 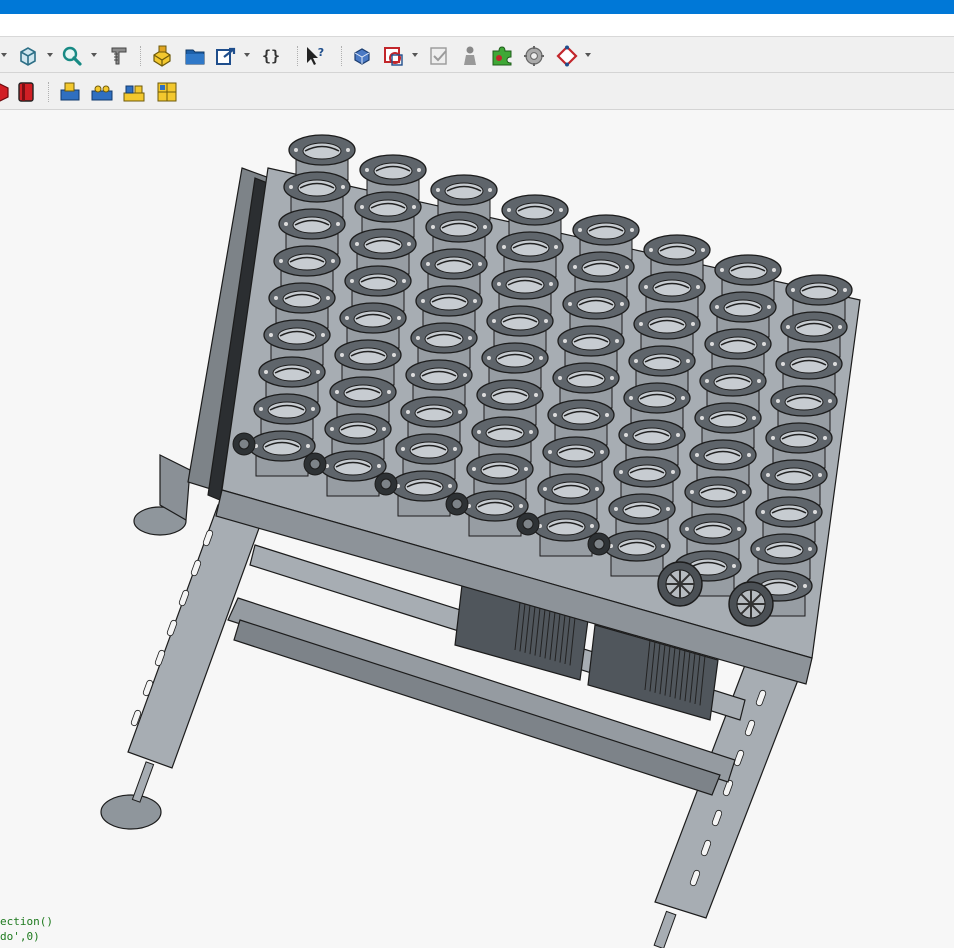 I want to click on window-title-bar, so click(x=477, y=7).